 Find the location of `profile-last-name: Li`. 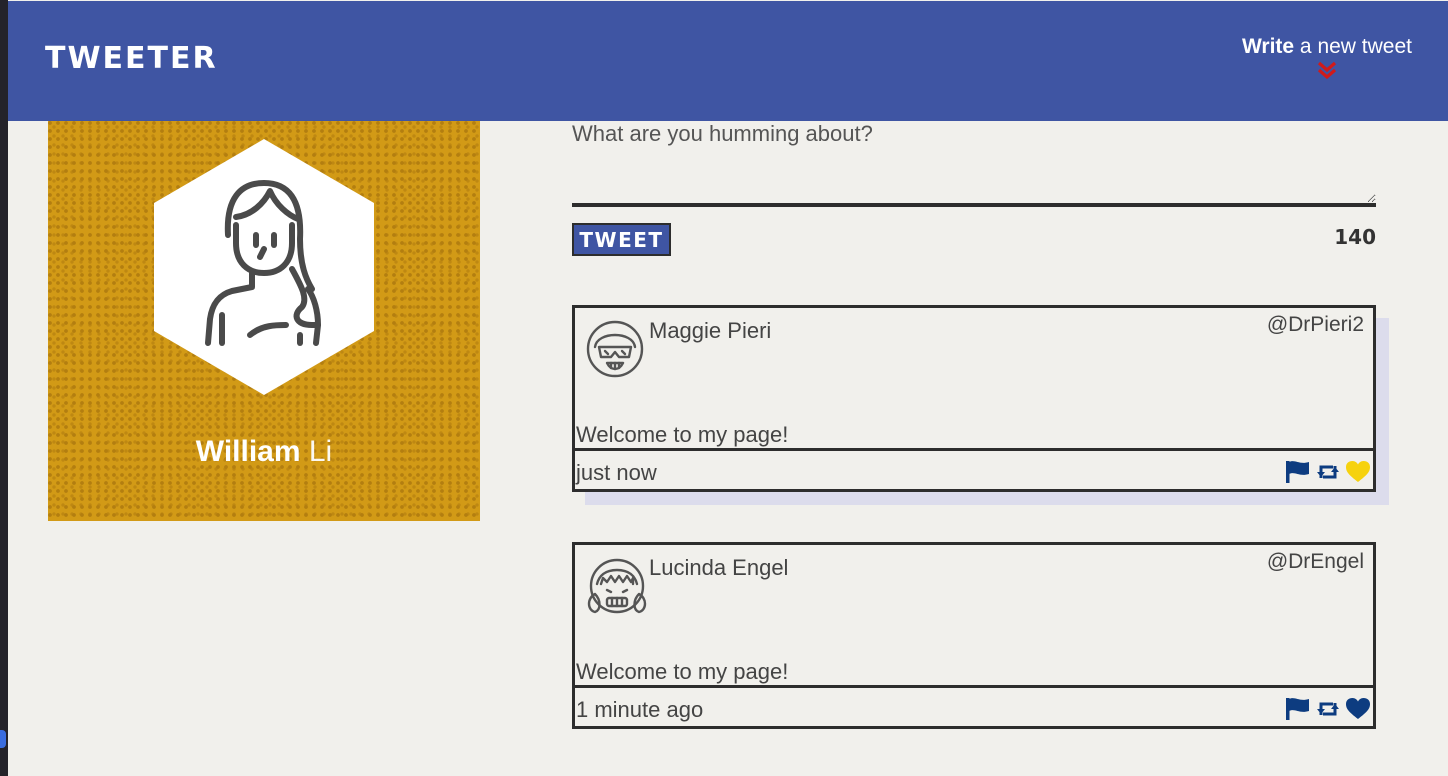

profile-last-name: Li is located at coordinates (316, 451).